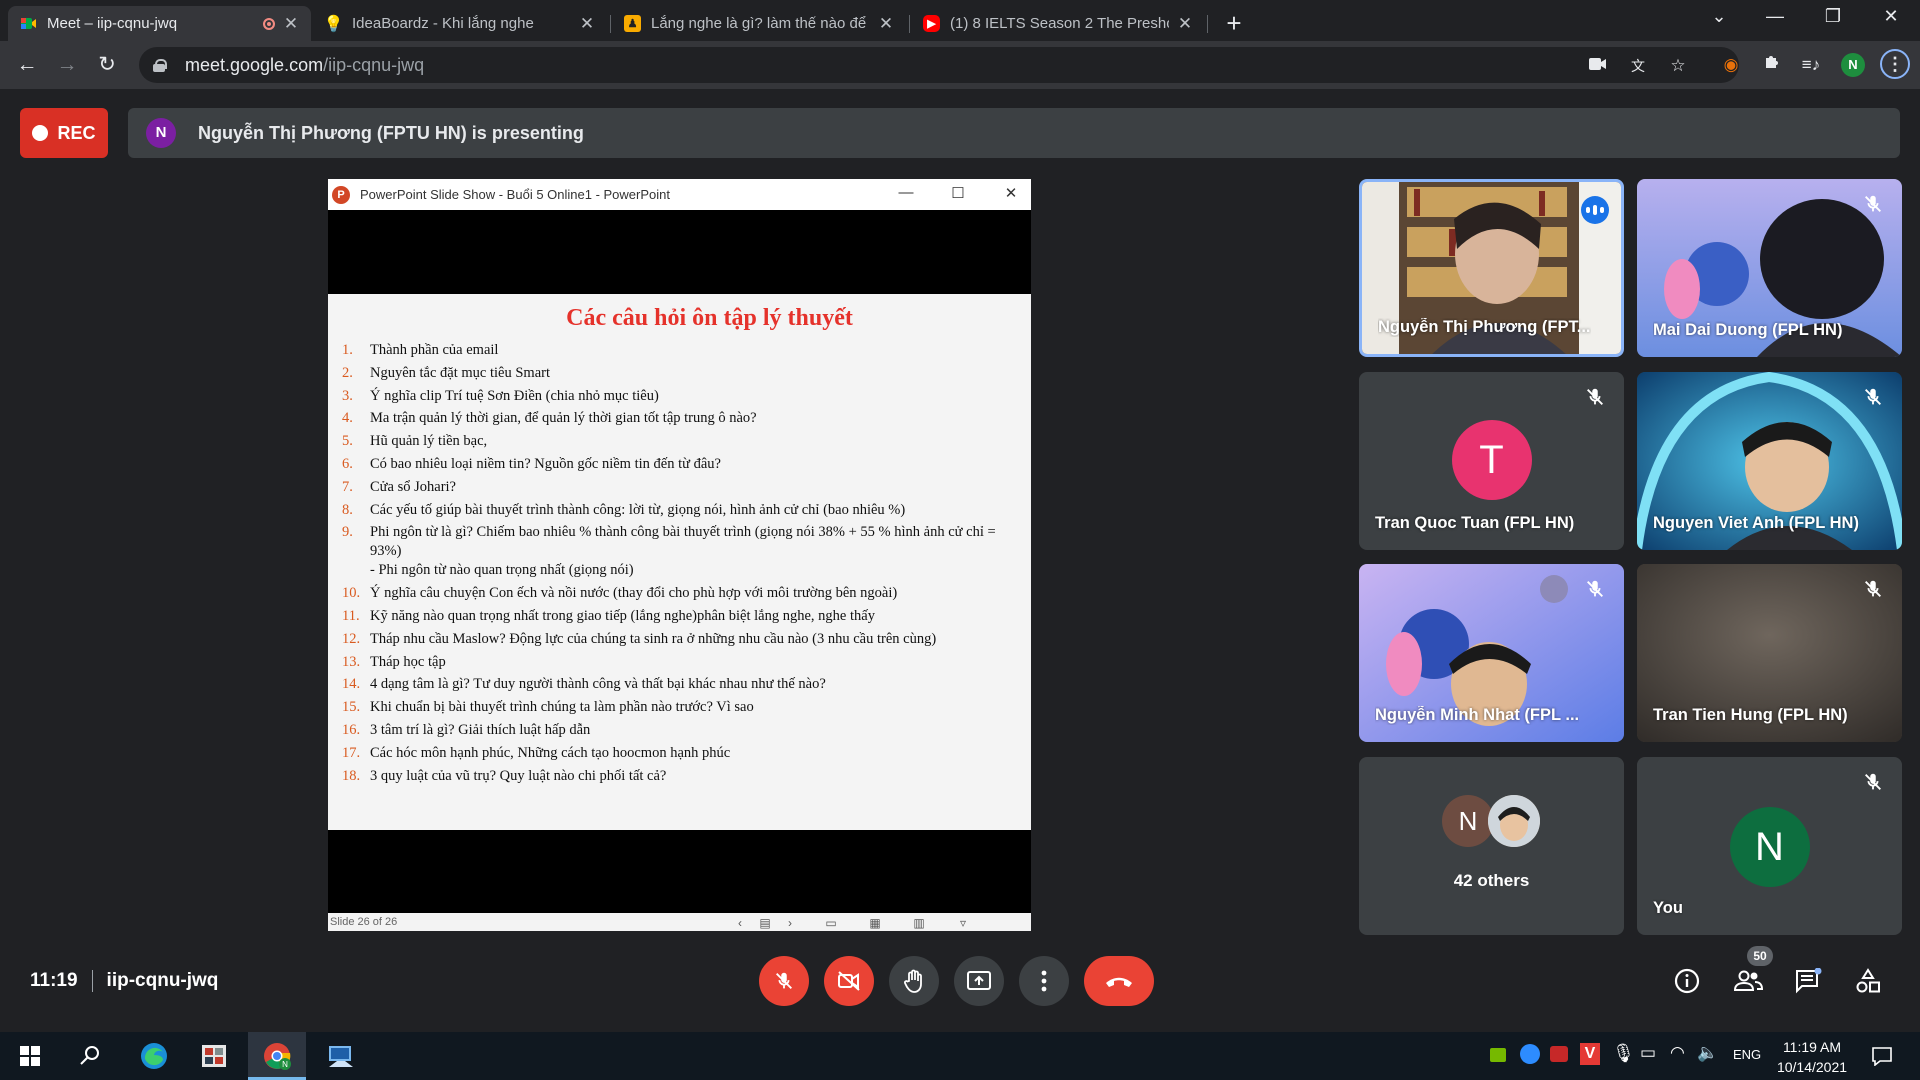 The width and height of the screenshot is (1920, 1080). Describe the element at coordinates (875, 923) in the screenshot. I see `sorter-view-icon: ▦` at that location.